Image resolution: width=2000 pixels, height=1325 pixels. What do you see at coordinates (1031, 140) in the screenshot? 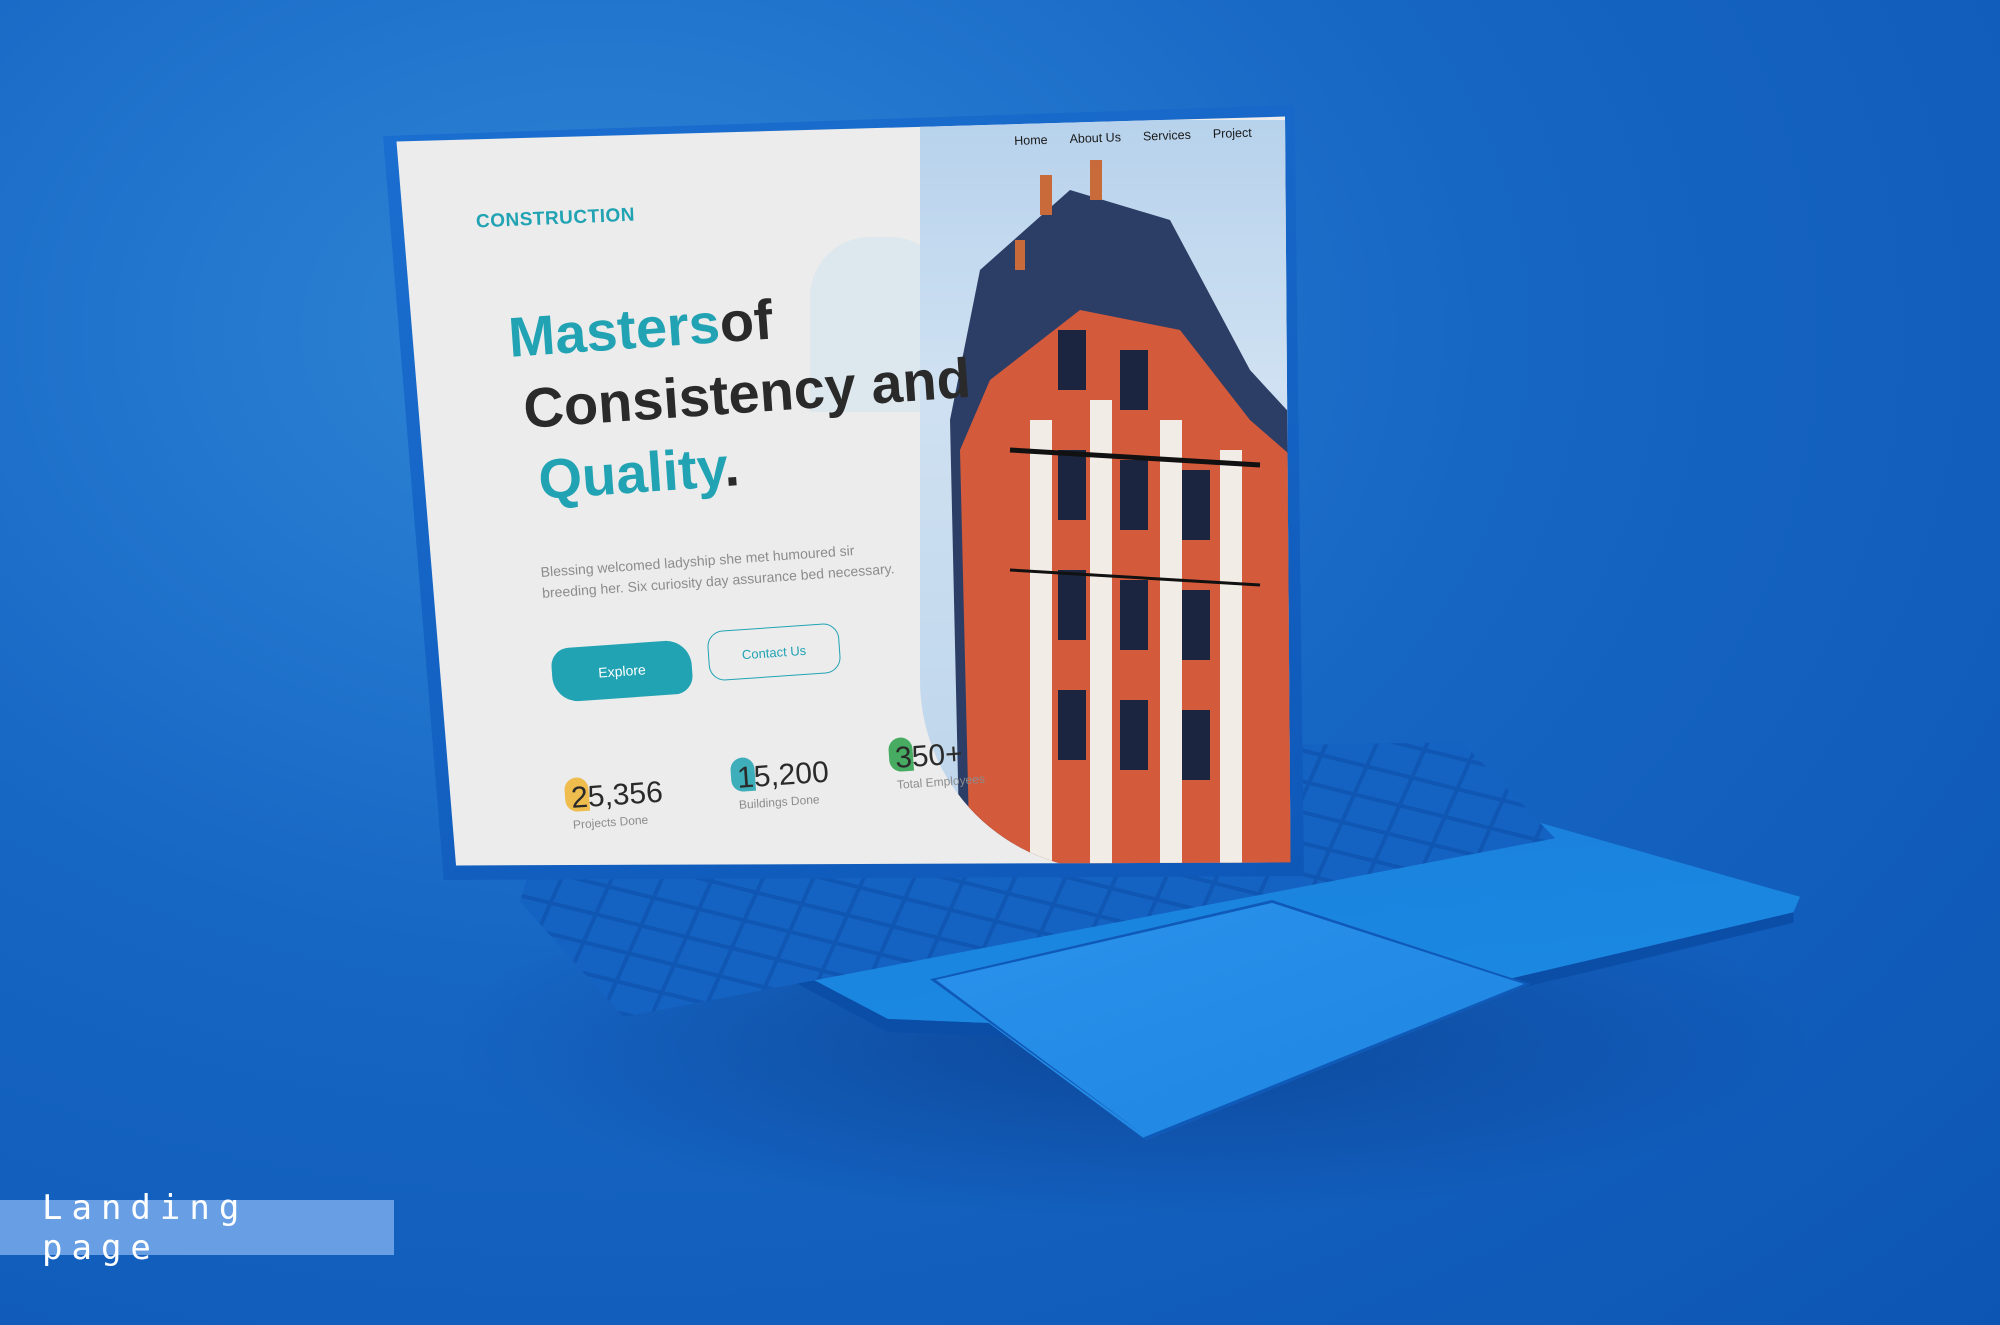
I see `nav-home: Home` at bounding box center [1031, 140].